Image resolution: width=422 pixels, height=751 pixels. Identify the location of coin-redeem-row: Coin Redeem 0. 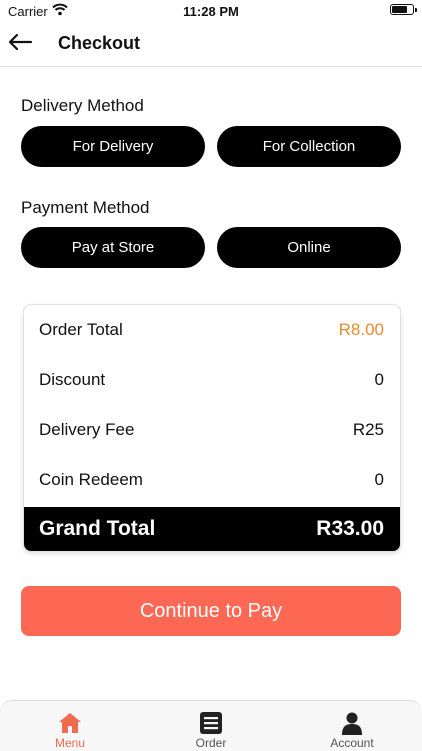
(211, 480).